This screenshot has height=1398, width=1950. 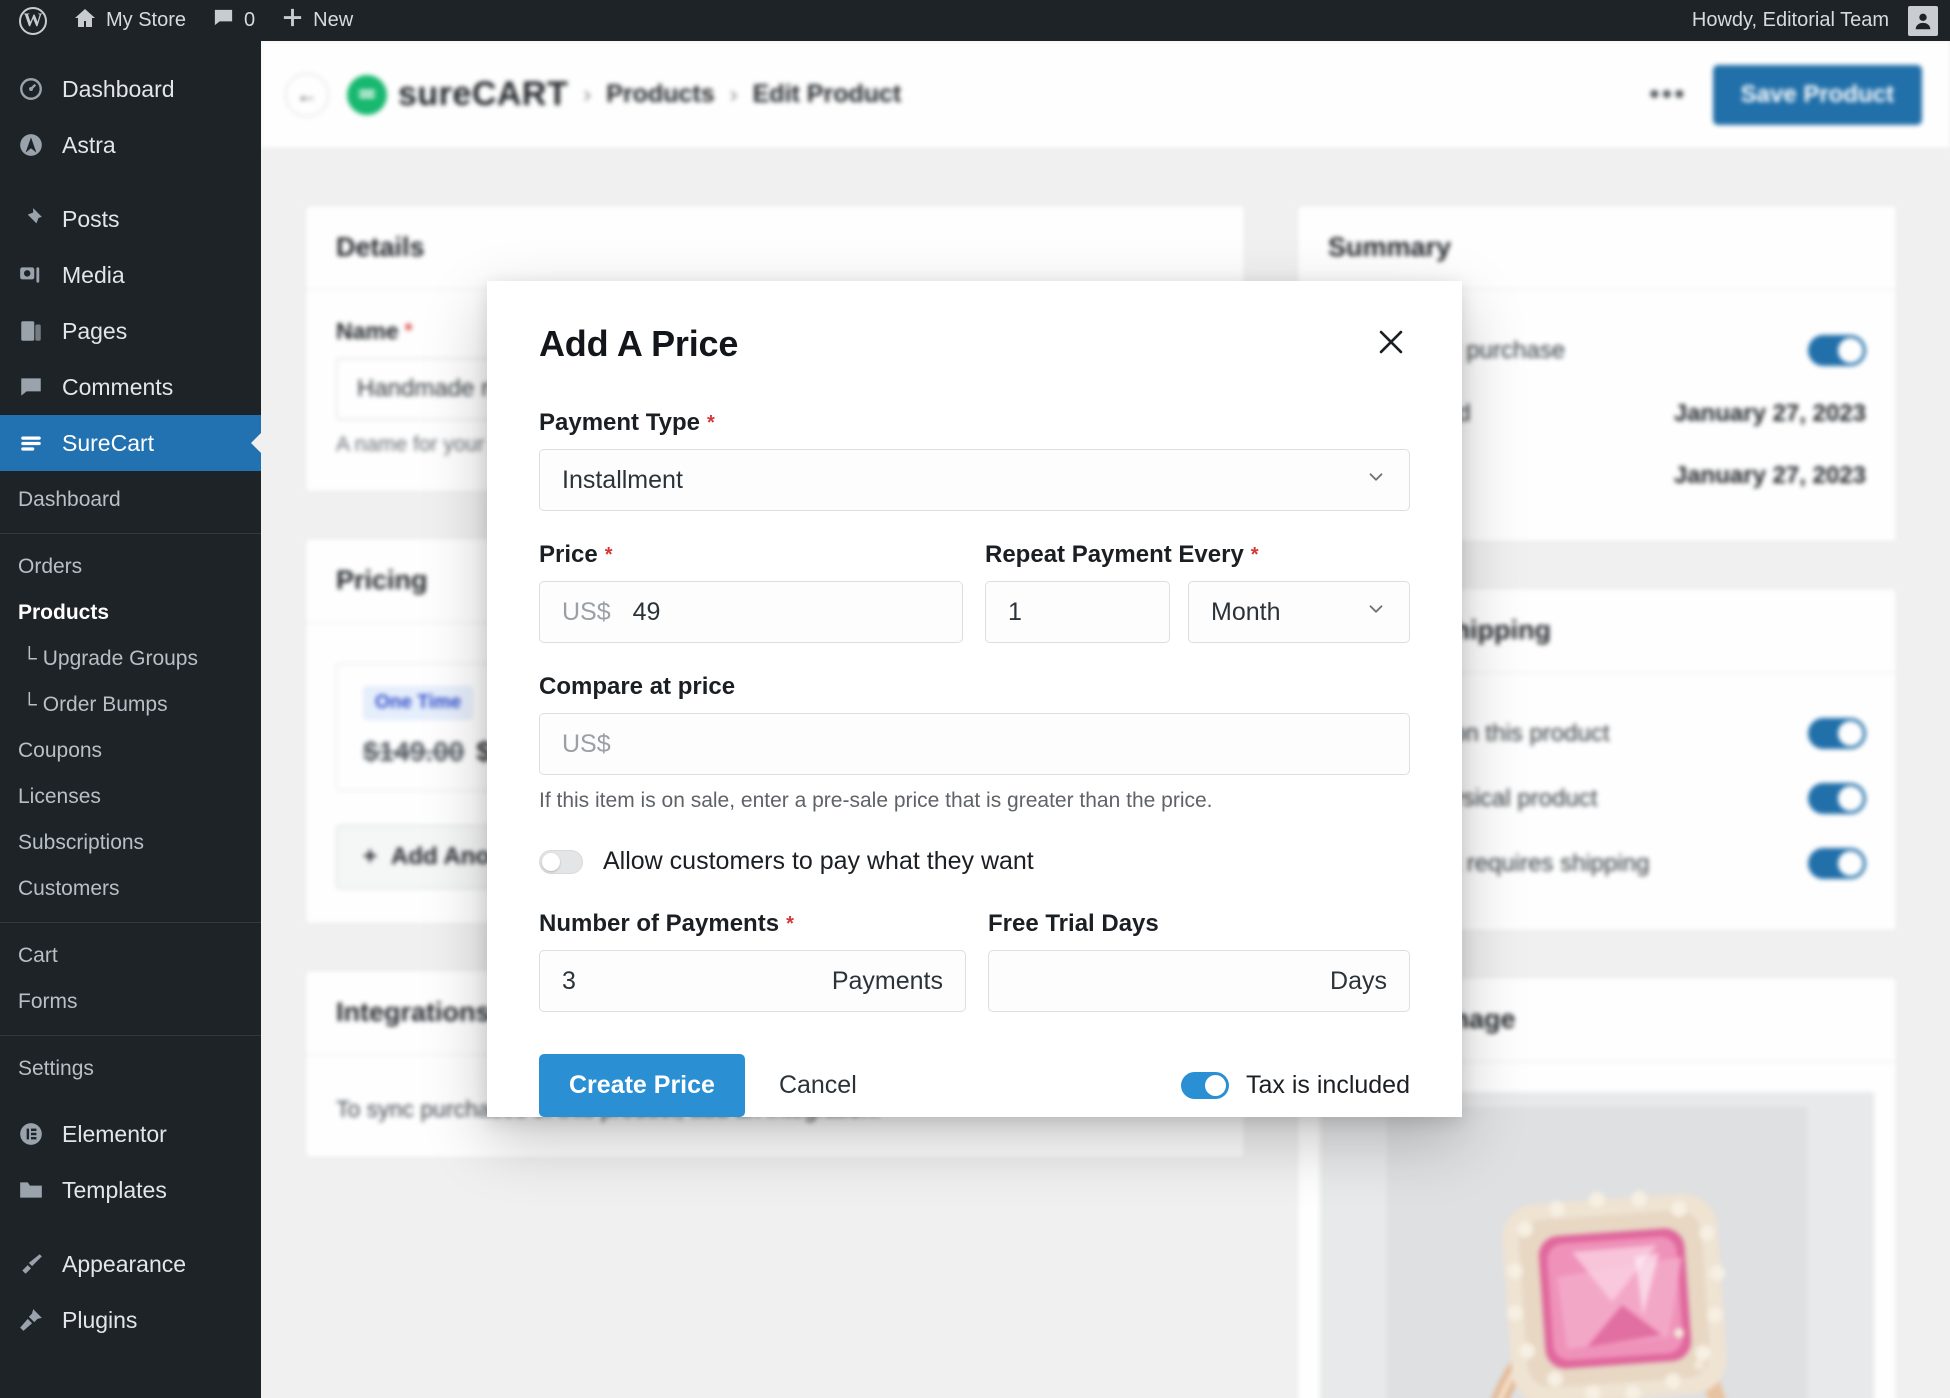 I want to click on product-image-thumbnail, so click(x=1597, y=1245).